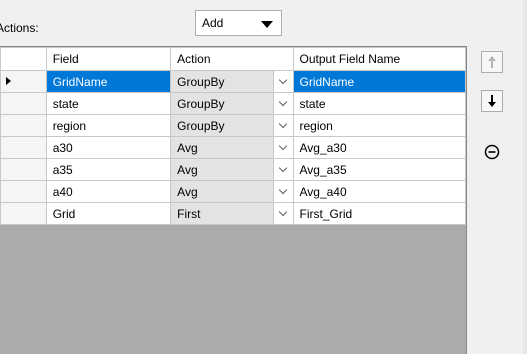 This screenshot has width=527, height=354. Describe the element at coordinates (108, 59) in the screenshot. I see `column-header-field: Field` at that location.